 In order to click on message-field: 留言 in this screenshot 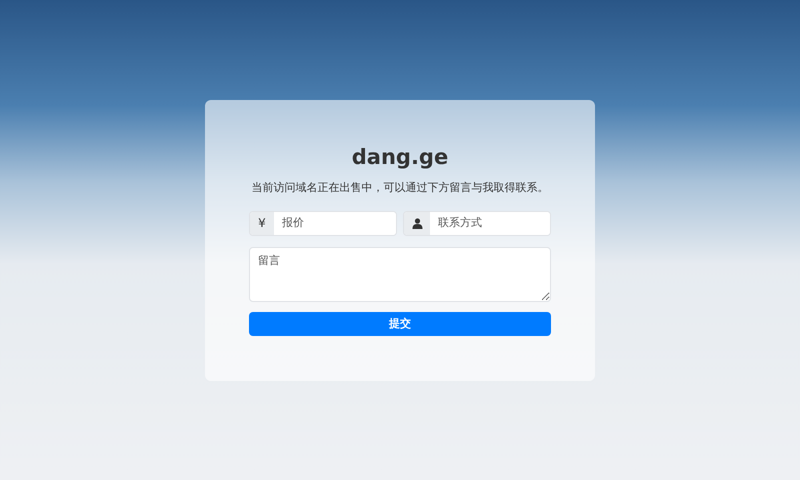, I will do `click(400, 274)`.